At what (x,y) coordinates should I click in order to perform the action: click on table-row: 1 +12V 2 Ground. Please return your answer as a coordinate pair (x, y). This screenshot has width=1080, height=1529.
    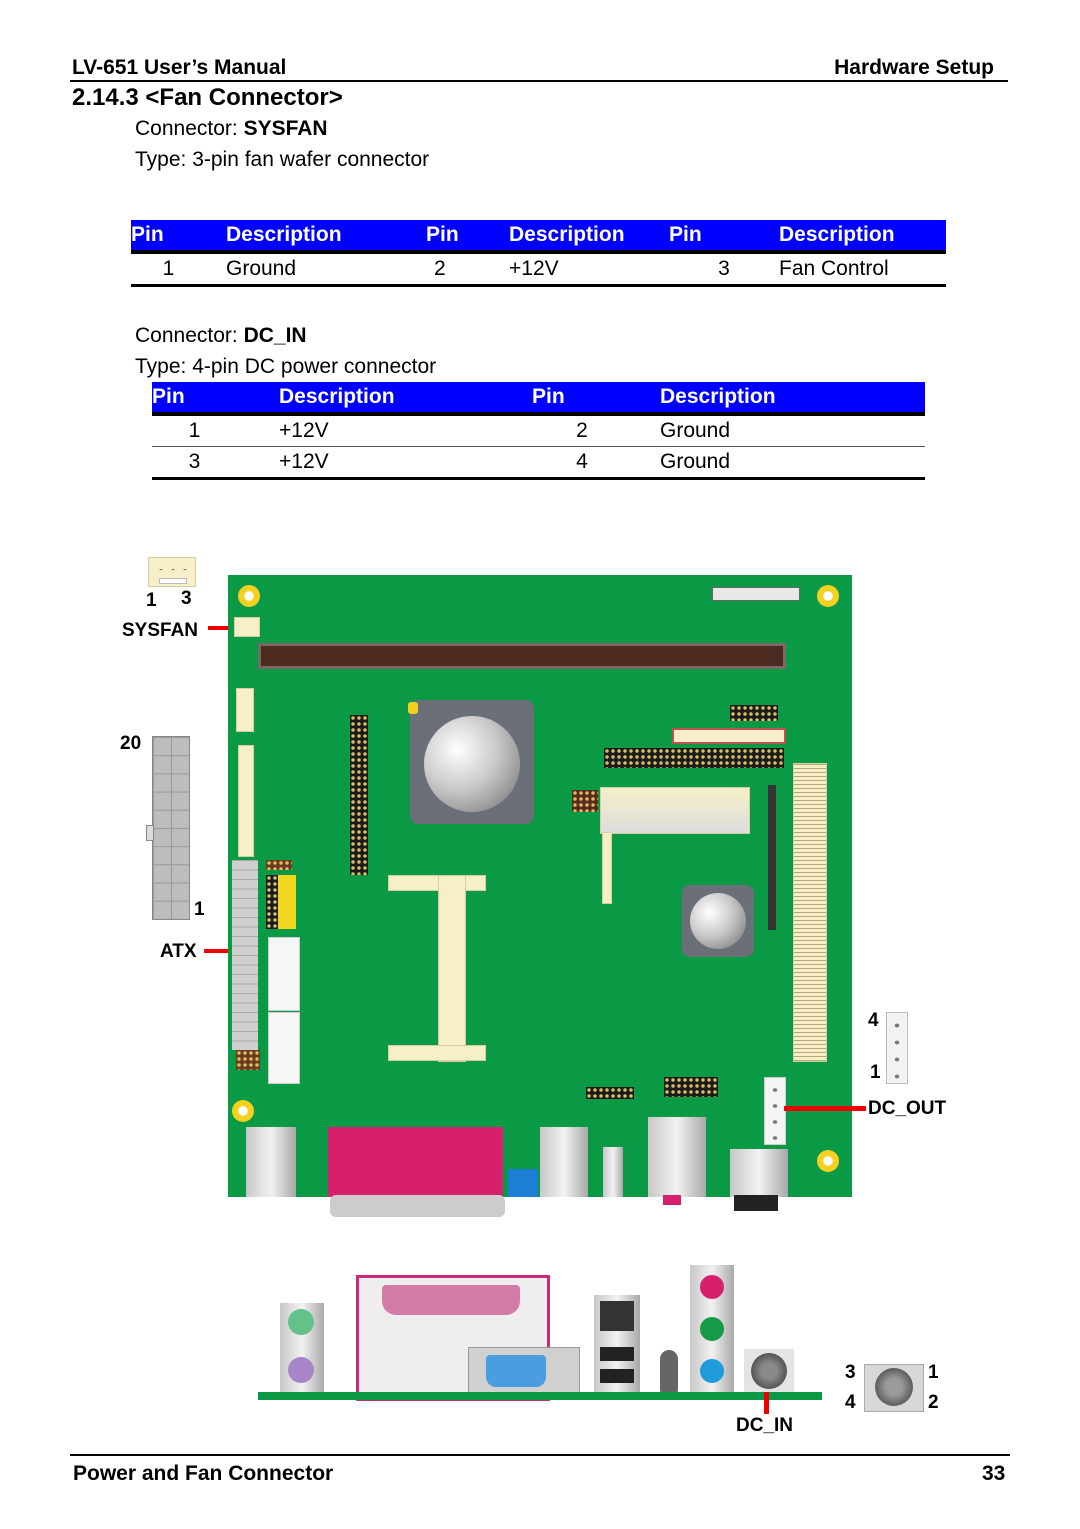
    Looking at the image, I should click on (538, 430).